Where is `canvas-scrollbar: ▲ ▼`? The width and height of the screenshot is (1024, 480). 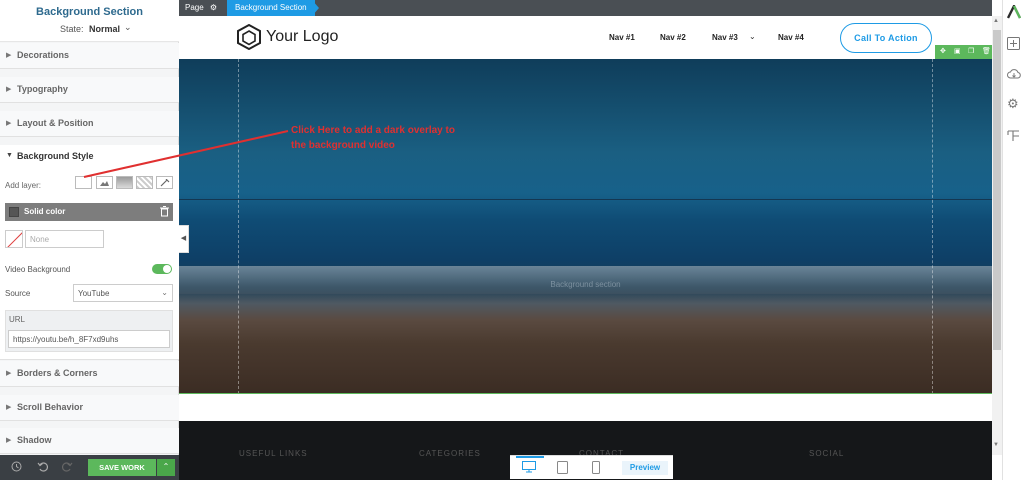
canvas-scrollbar: ▲ ▼ is located at coordinates (997, 235).